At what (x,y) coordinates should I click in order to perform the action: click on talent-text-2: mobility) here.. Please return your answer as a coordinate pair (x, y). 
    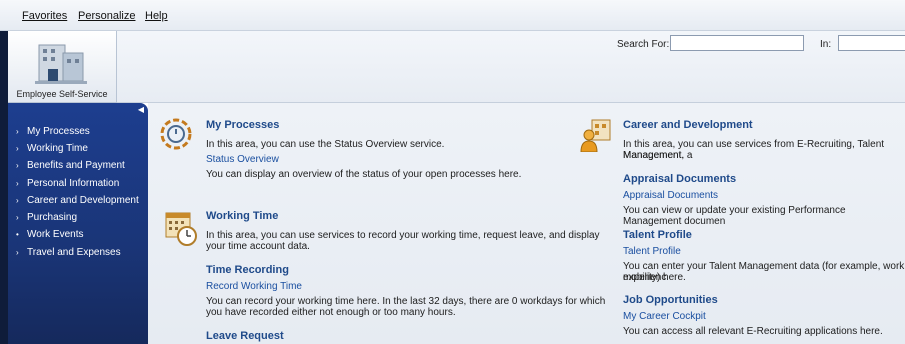
    Looking at the image, I should click on (654, 277).